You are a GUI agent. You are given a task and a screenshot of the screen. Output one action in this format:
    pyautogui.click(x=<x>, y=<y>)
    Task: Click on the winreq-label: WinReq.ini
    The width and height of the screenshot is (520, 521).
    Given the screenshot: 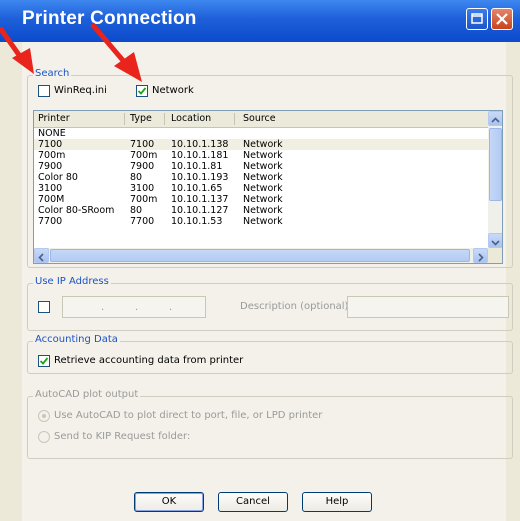 What is the action you would take?
    pyautogui.click(x=80, y=90)
    